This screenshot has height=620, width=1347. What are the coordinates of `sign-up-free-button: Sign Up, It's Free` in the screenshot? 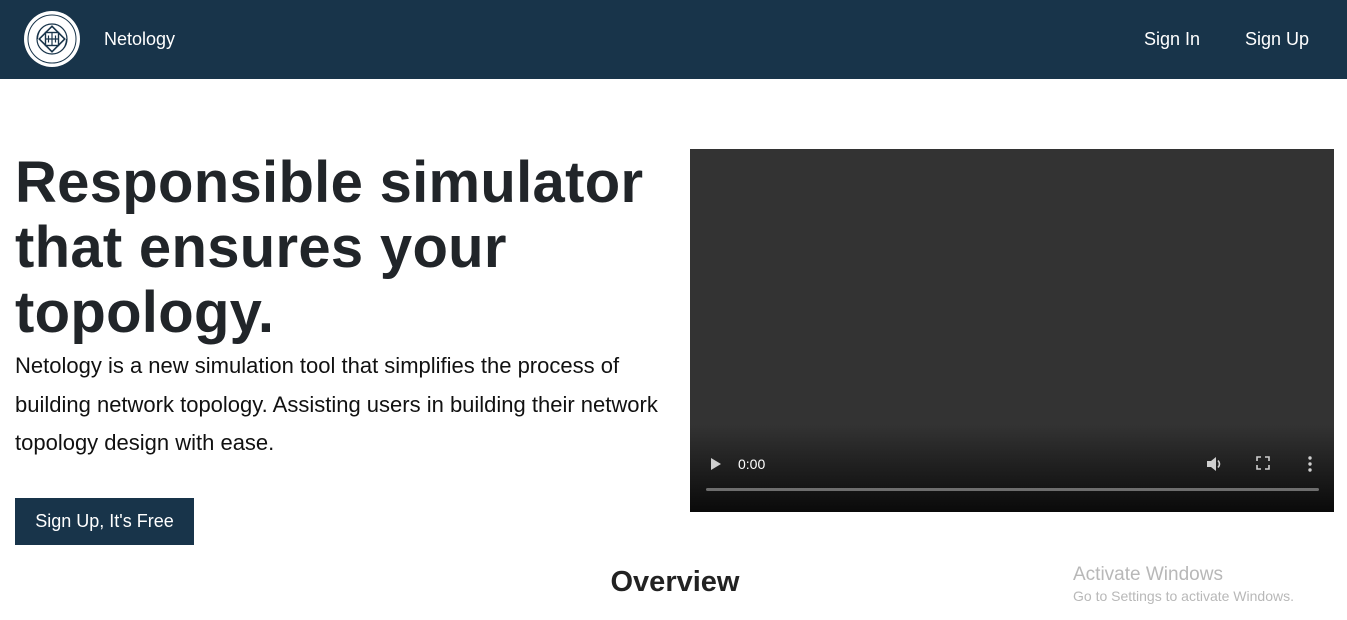 It's located at (104, 521).